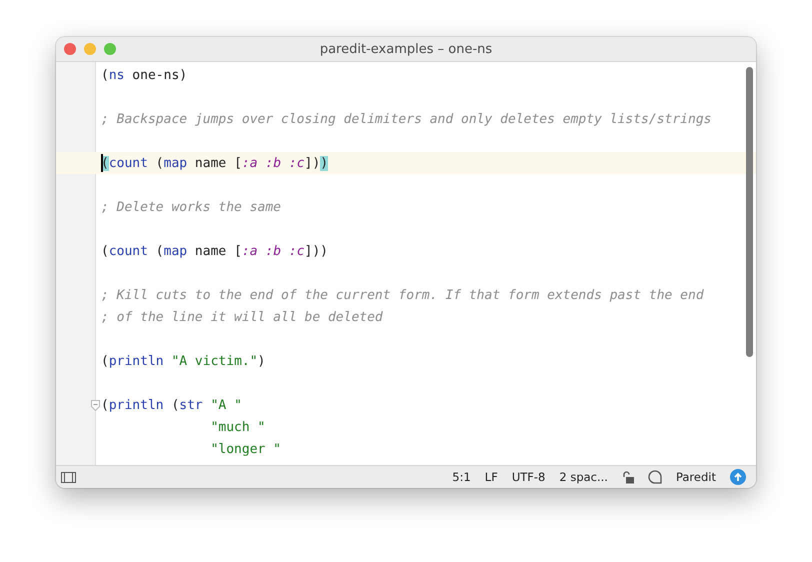 The width and height of the screenshot is (812, 562). What do you see at coordinates (529, 477) in the screenshot?
I see `file-encoding: UTF-8` at bounding box center [529, 477].